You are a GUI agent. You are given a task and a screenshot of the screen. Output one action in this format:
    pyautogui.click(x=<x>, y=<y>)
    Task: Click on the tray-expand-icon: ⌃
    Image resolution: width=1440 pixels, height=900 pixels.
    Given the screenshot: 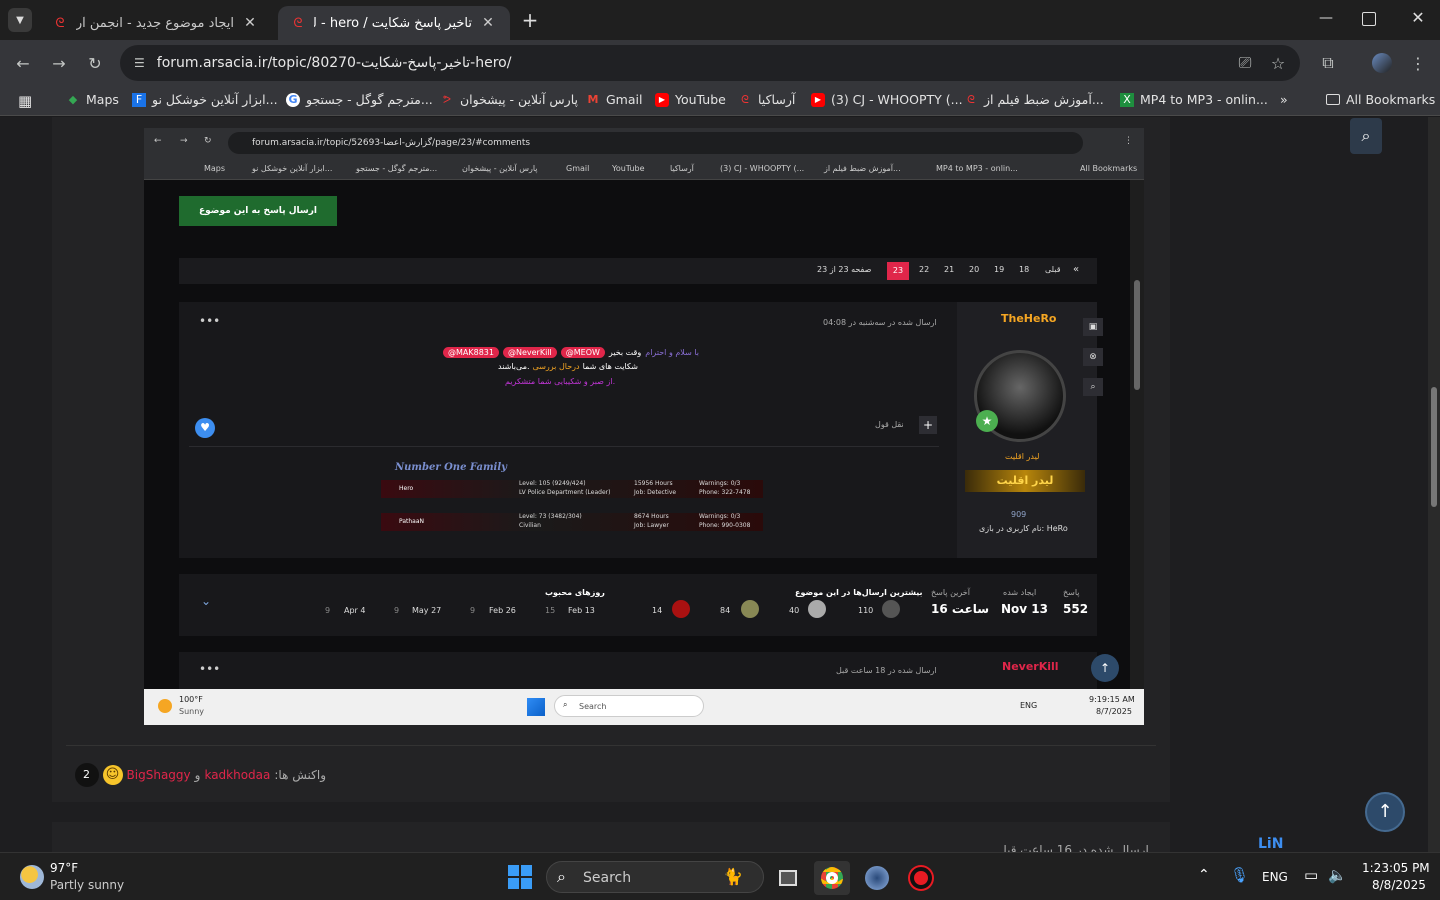 What is the action you would take?
    pyautogui.click(x=1204, y=875)
    